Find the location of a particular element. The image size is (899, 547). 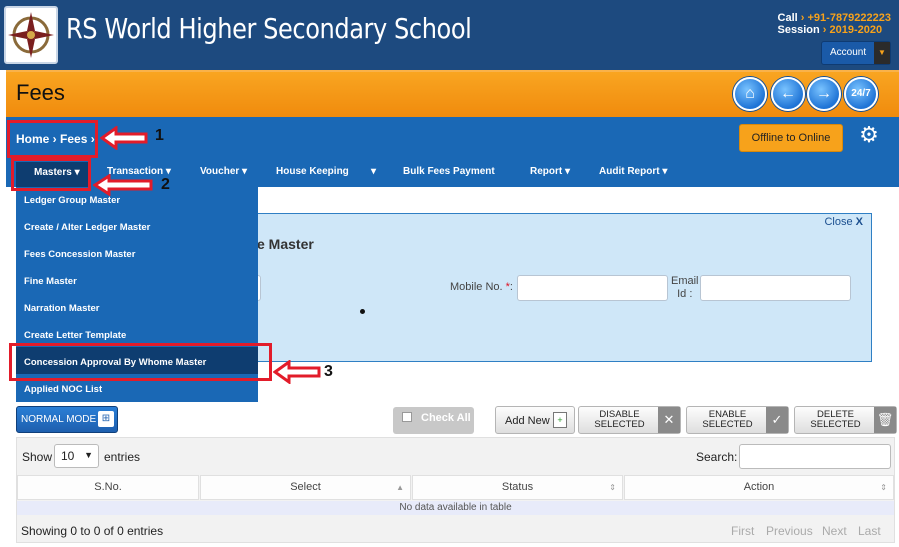

annotation-number-1: 1 is located at coordinates (159, 135).